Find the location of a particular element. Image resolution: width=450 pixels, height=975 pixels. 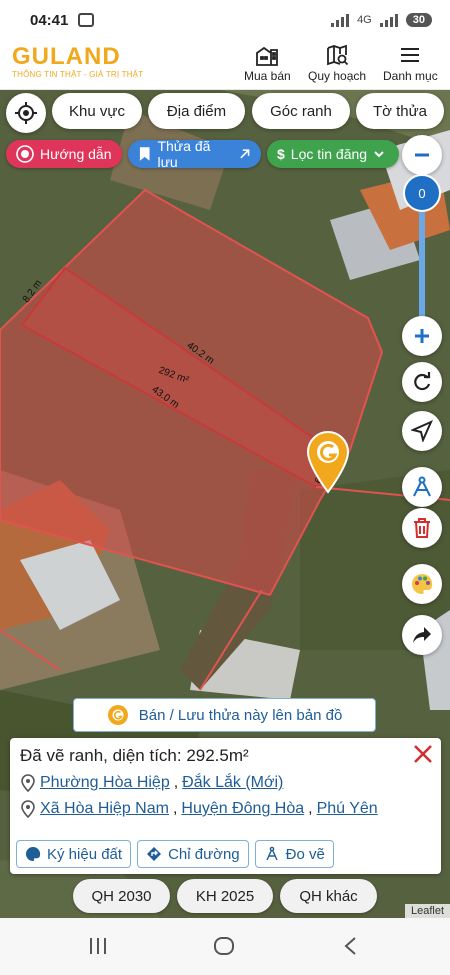

zoom-level: 0 is located at coordinates (422, 193).